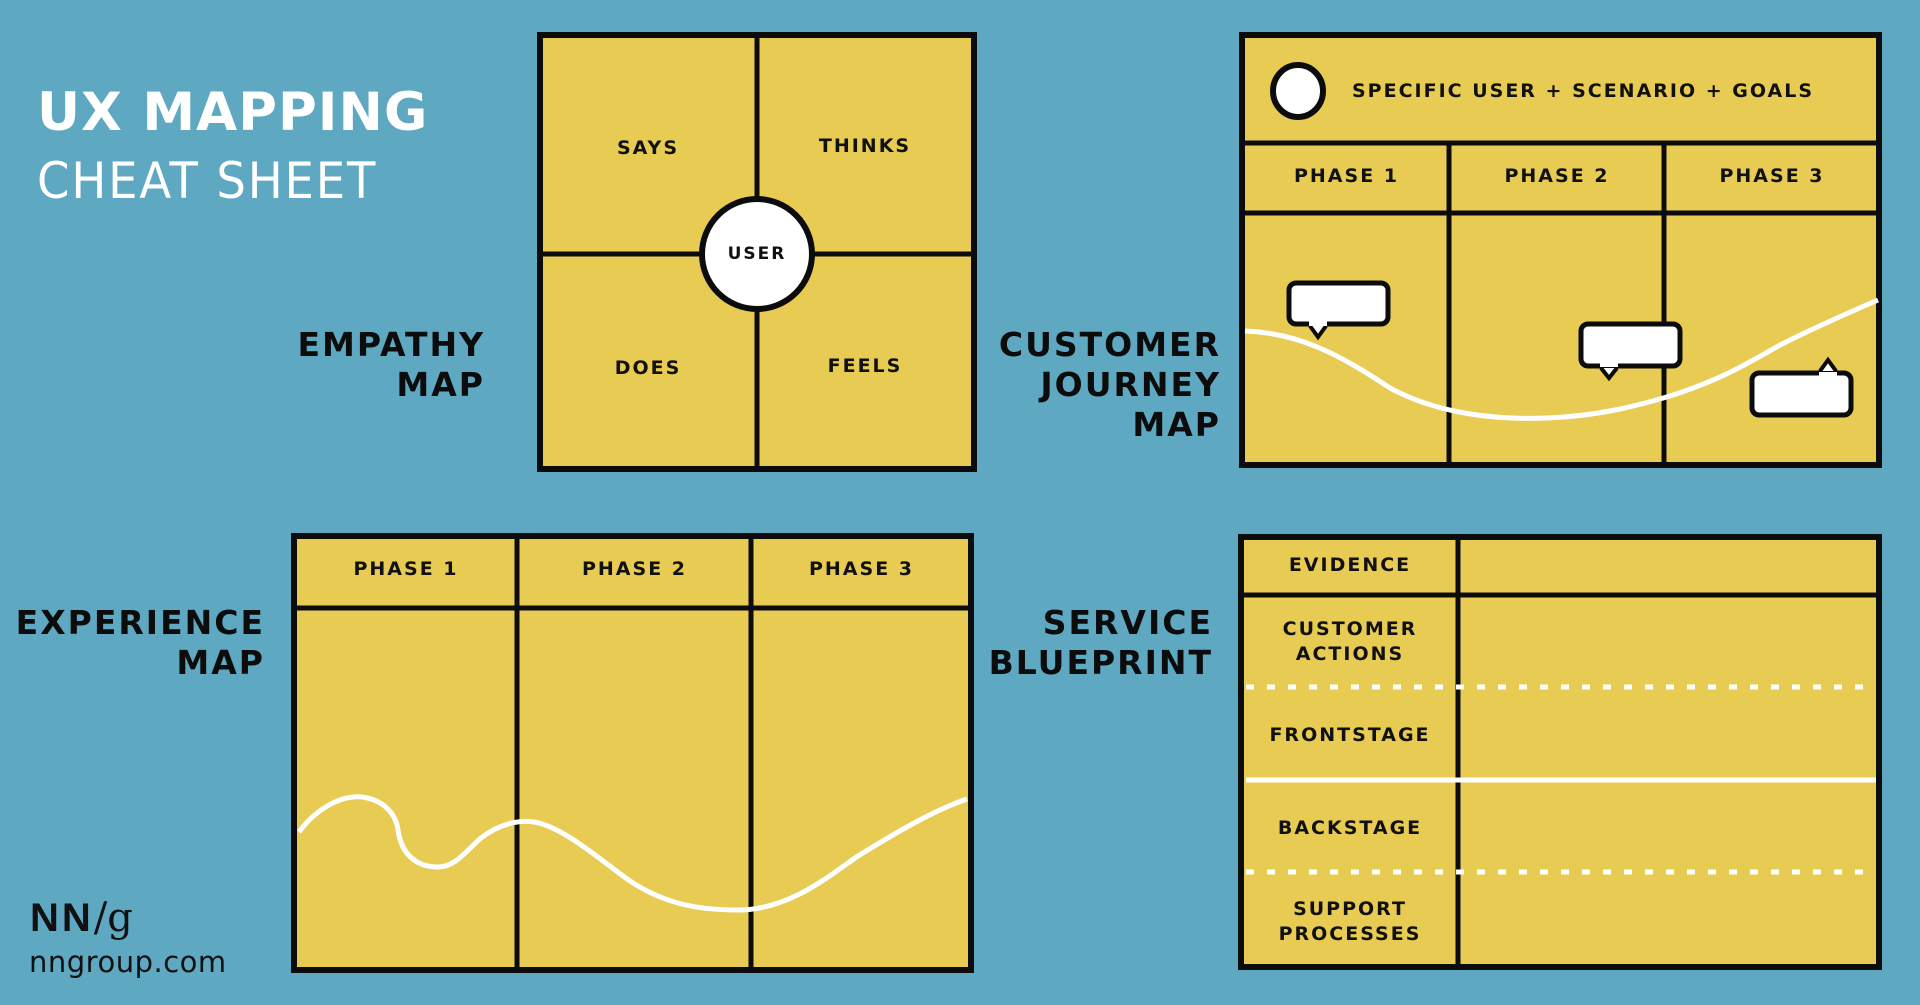 The height and width of the screenshot is (1005, 1920). Describe the element at coordinates (120, 918) in the screenshot. I see `logo-g: g` at that location.